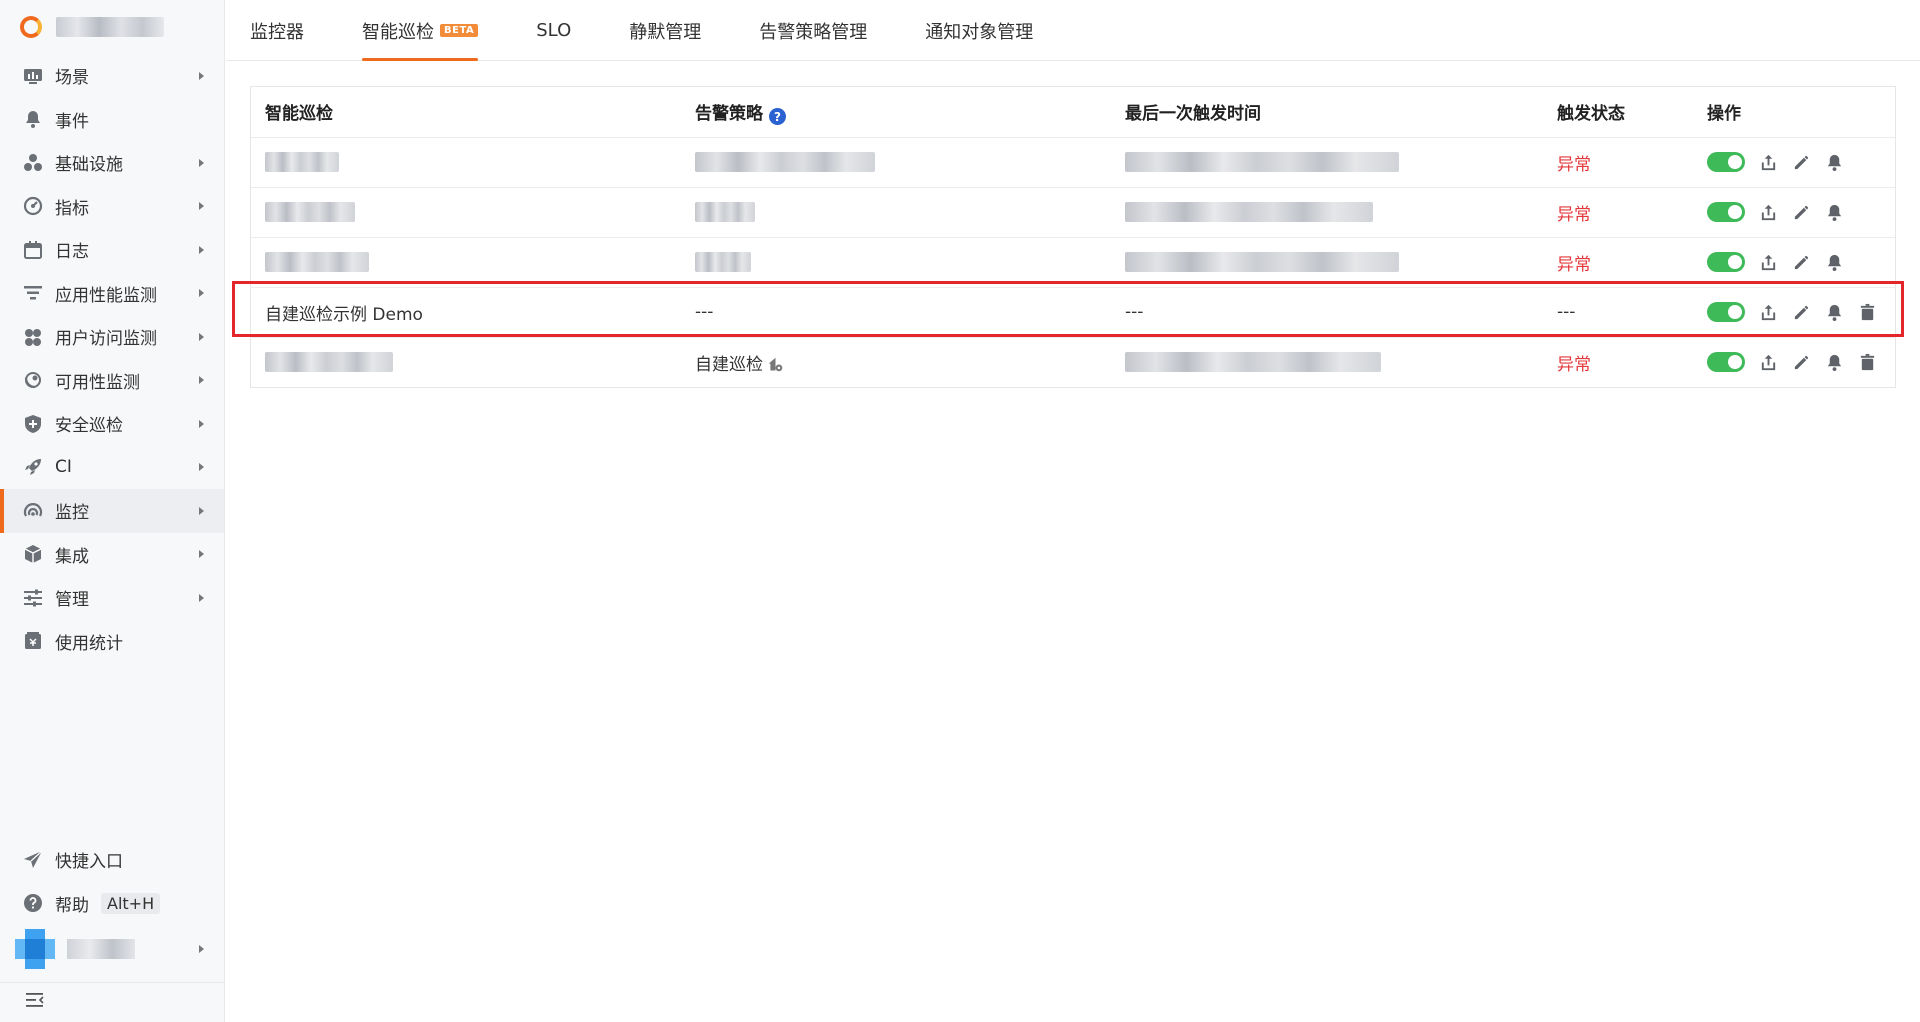  What do you see at coordinates (72, 121) in the screenshot?
I see `sidebar-item-label: 事件` at bounding box center [72, 121].